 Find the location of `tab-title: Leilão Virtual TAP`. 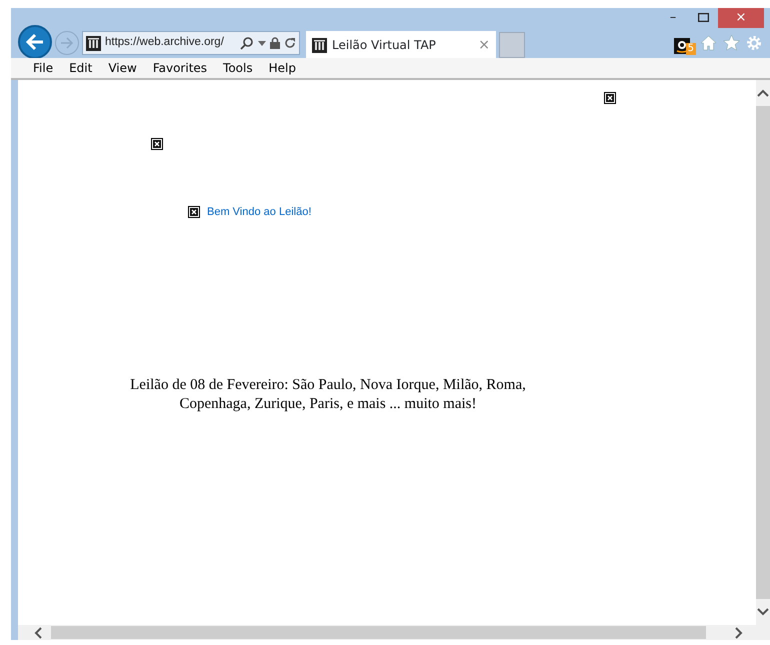

tab-title: Leilão Virtual TAP is located at coordinates (384, 45).